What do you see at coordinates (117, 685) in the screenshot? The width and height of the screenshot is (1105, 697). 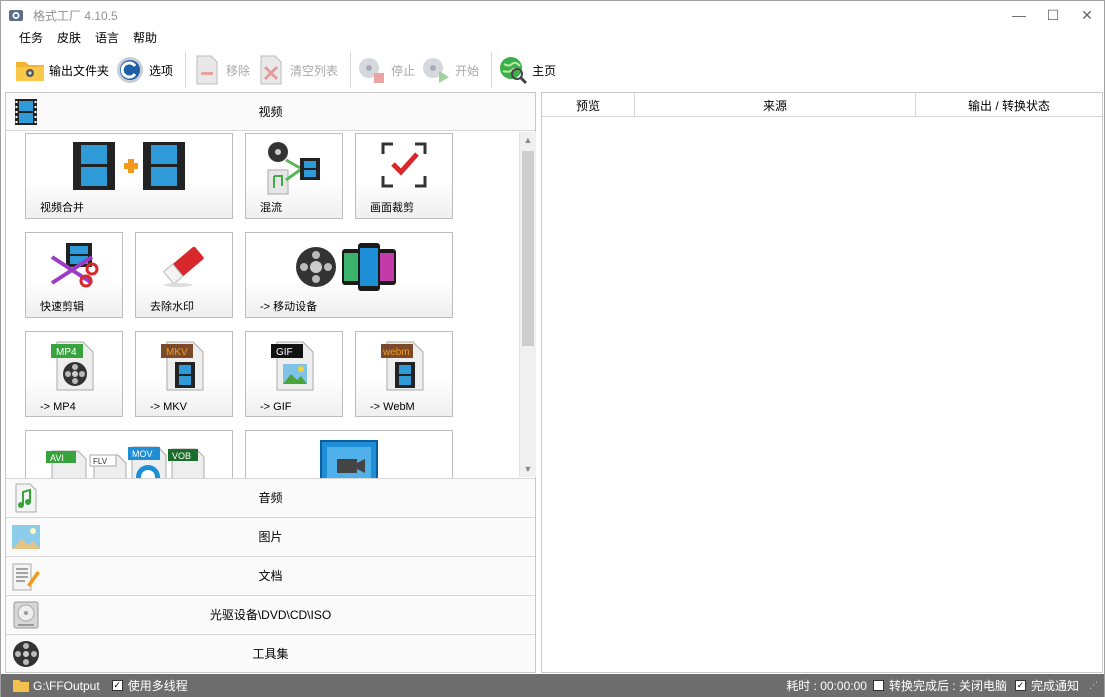 I see `multithread-checkbox: ✓` at bounding box center [117, 685].